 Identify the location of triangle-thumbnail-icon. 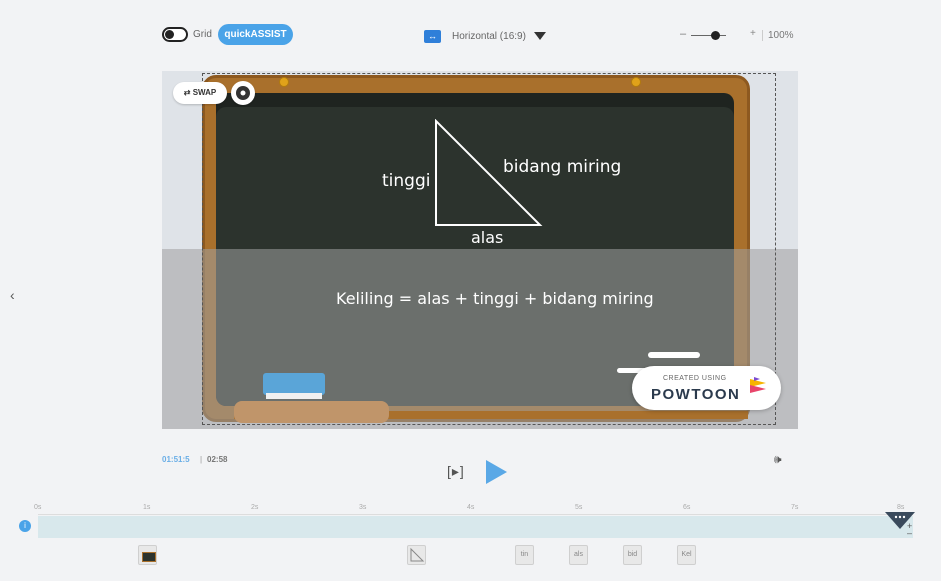
(417, 554).